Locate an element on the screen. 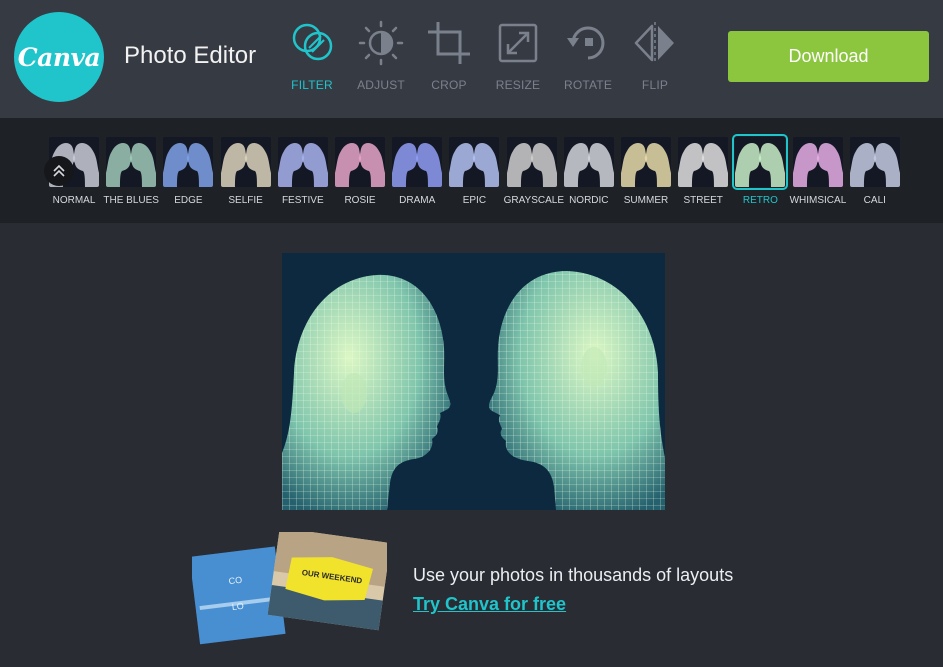  filter-selfie: SELFIE is located at coordinates (246, 171).